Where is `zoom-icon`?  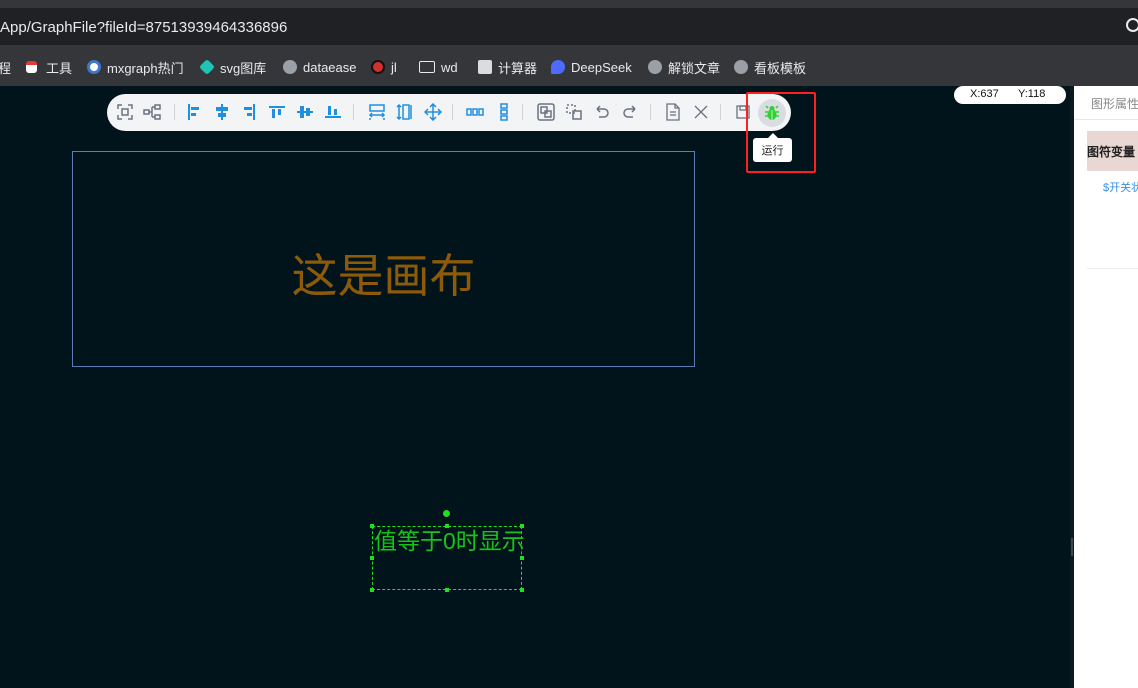
zoom-icon is located at coordinates (1132, 25).